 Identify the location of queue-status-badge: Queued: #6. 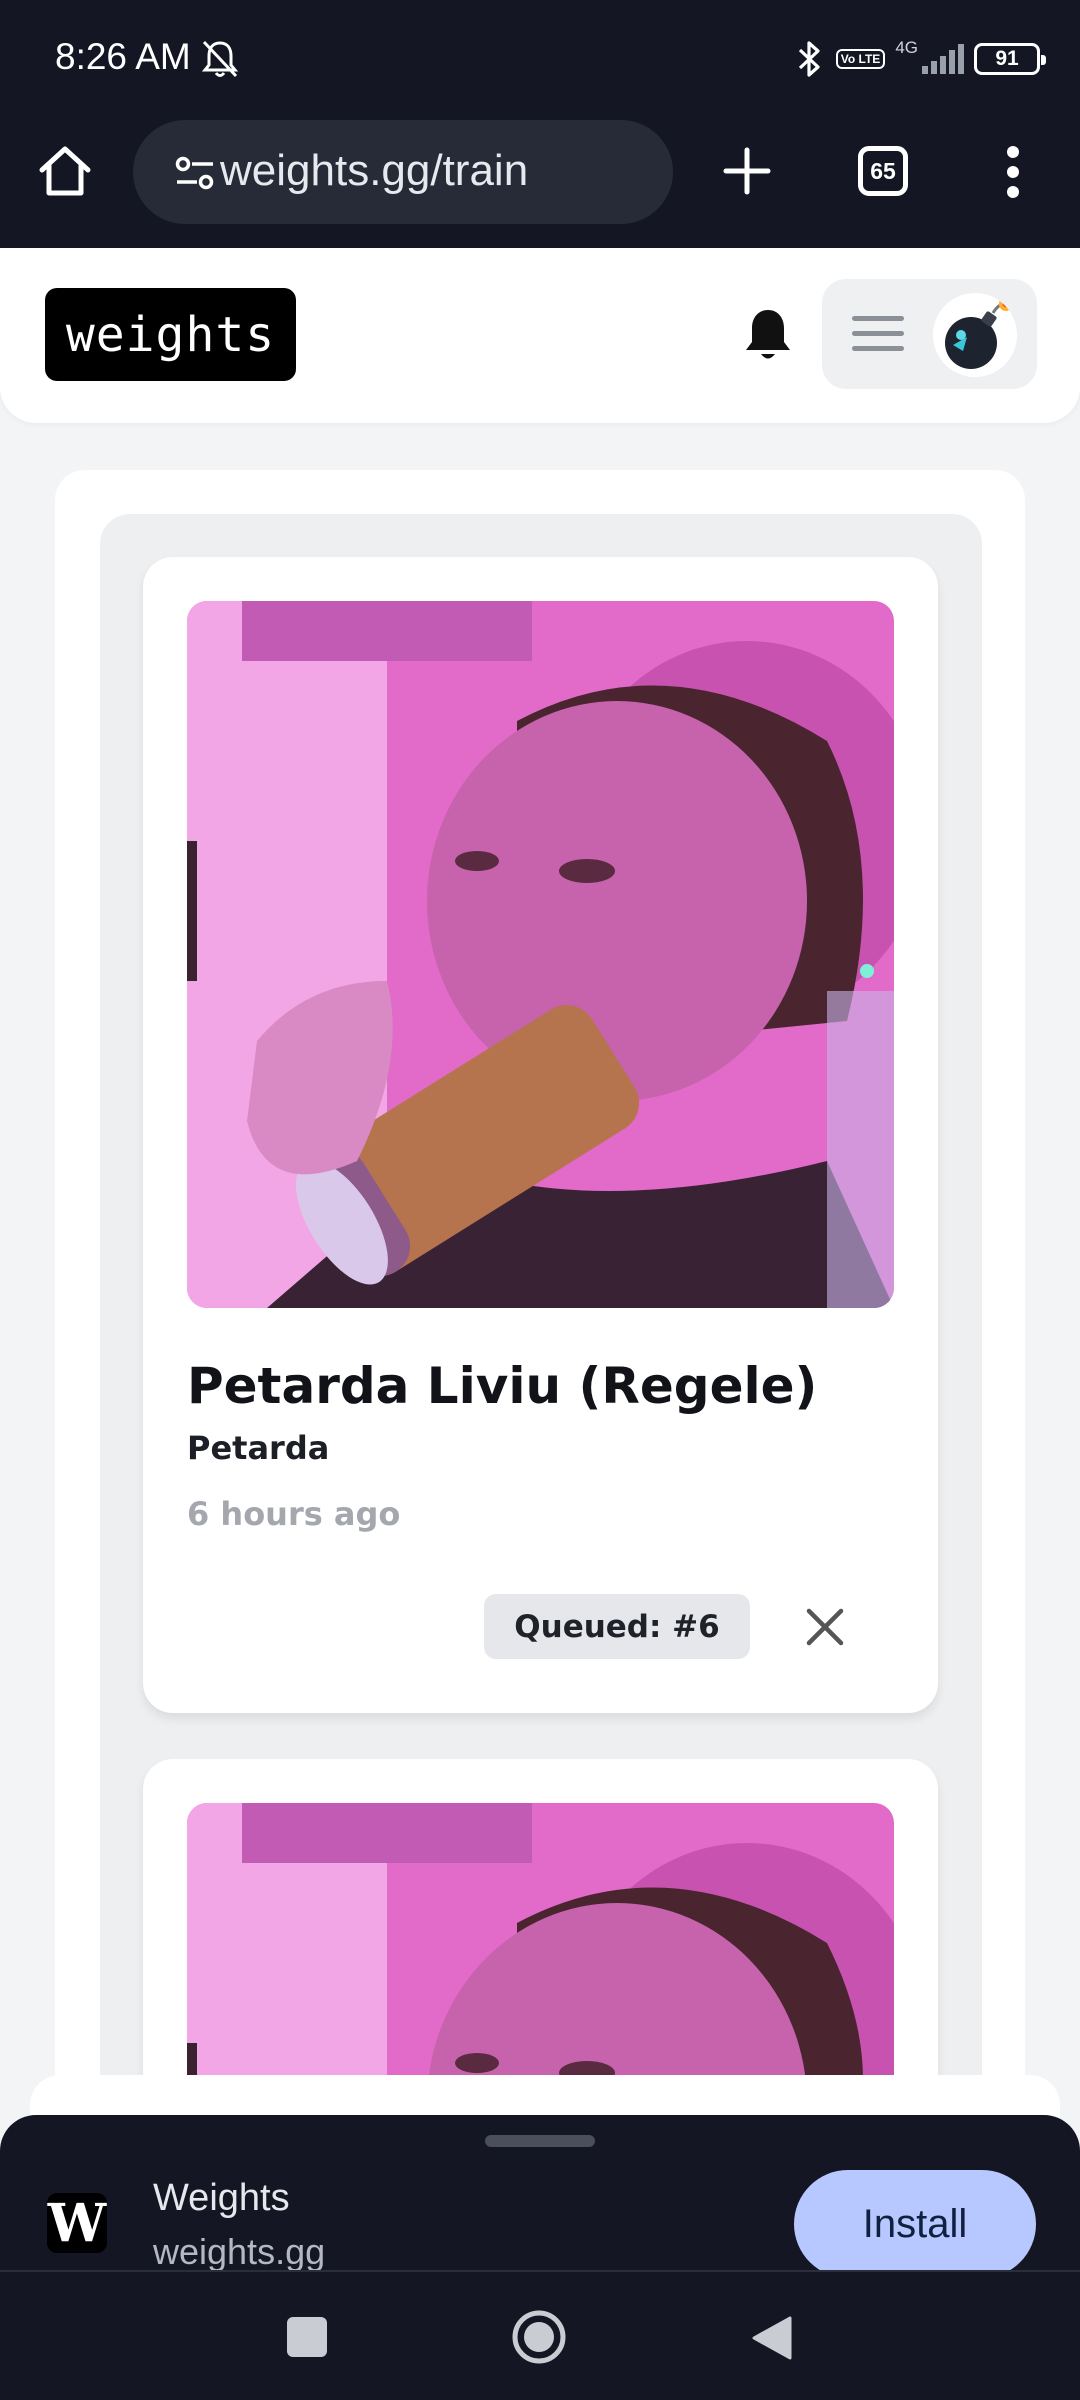
(617, 1626).